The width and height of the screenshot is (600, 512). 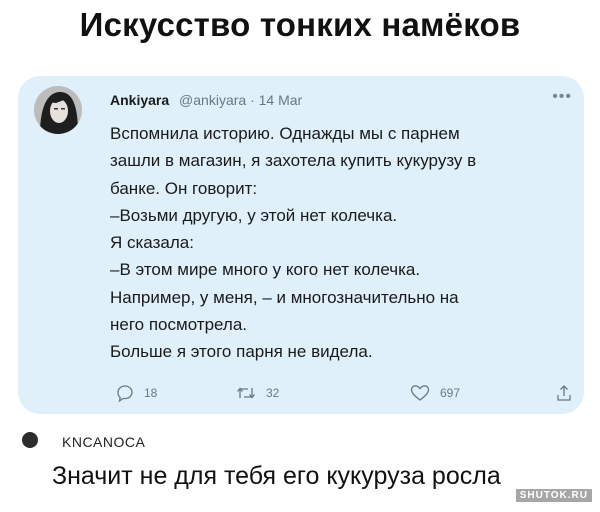 I want to click on page-title: Искусство тонких намёков, so click(x=300, y=24).